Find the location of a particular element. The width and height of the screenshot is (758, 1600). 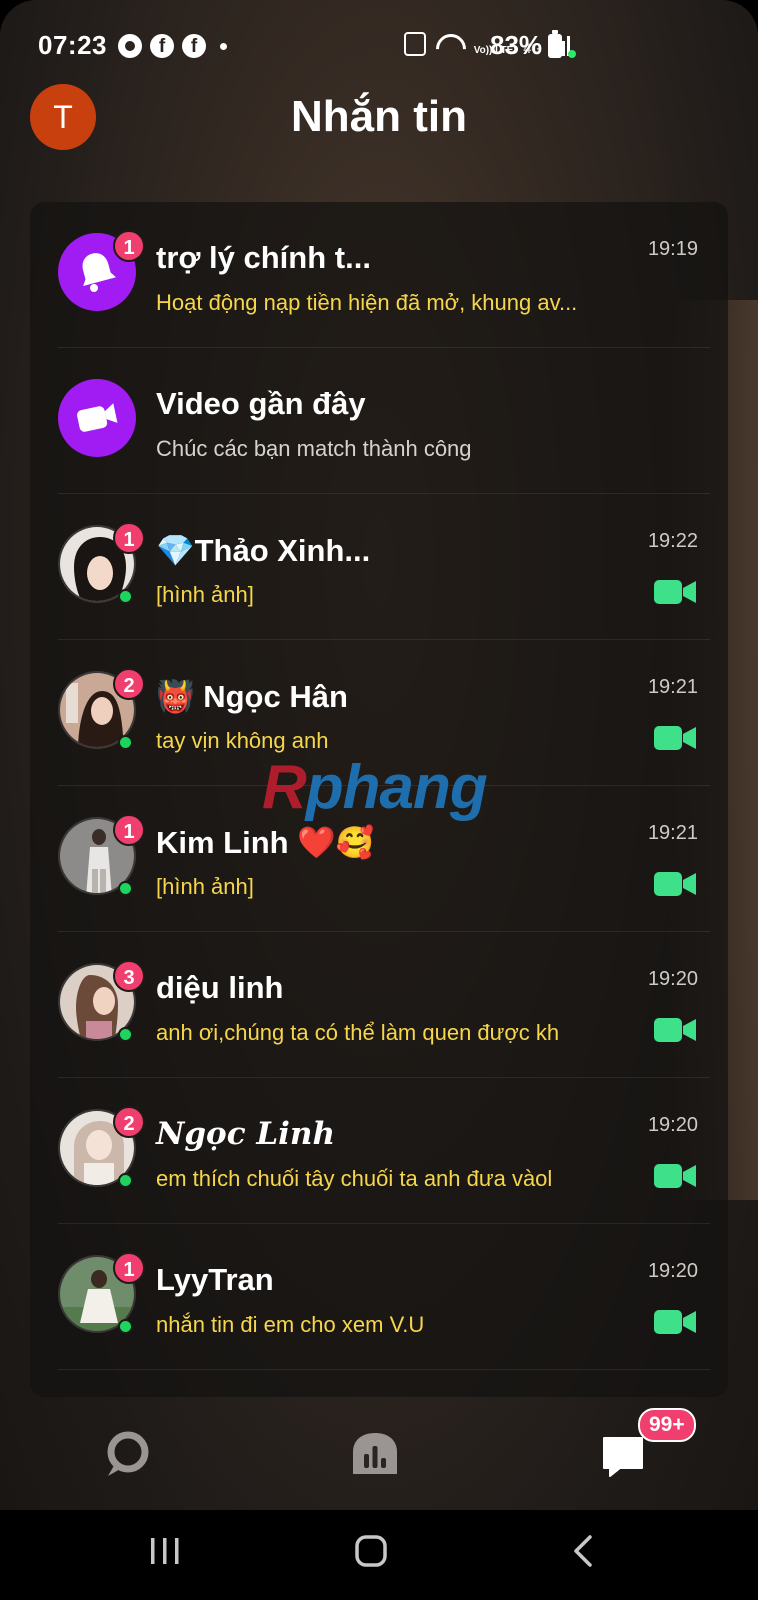

messages-icon is located at coordinates (623, 1455).